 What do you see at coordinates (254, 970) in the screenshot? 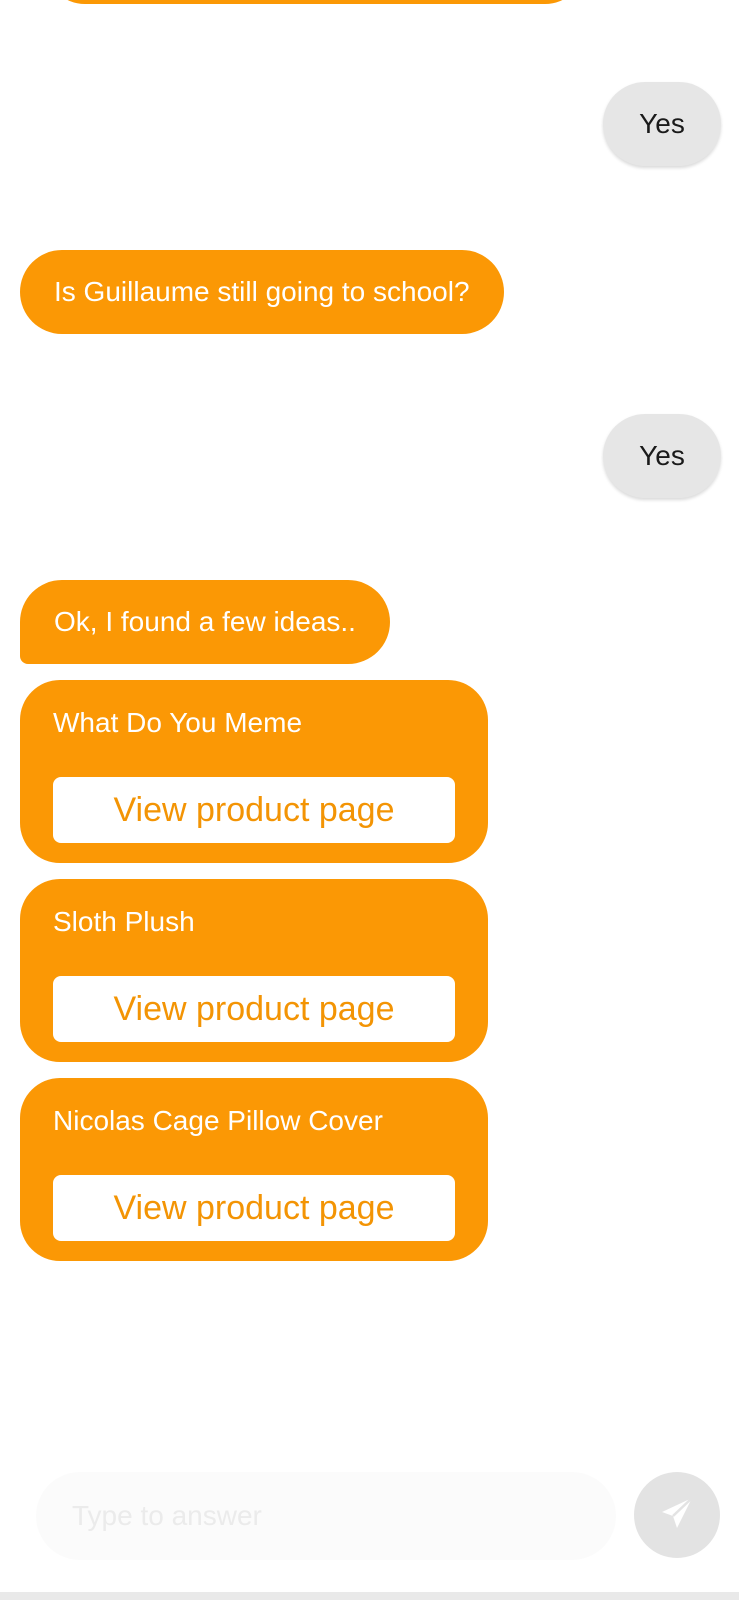
I see `product-card: Sloth Plush View product page` at bounding box center [254, 970].